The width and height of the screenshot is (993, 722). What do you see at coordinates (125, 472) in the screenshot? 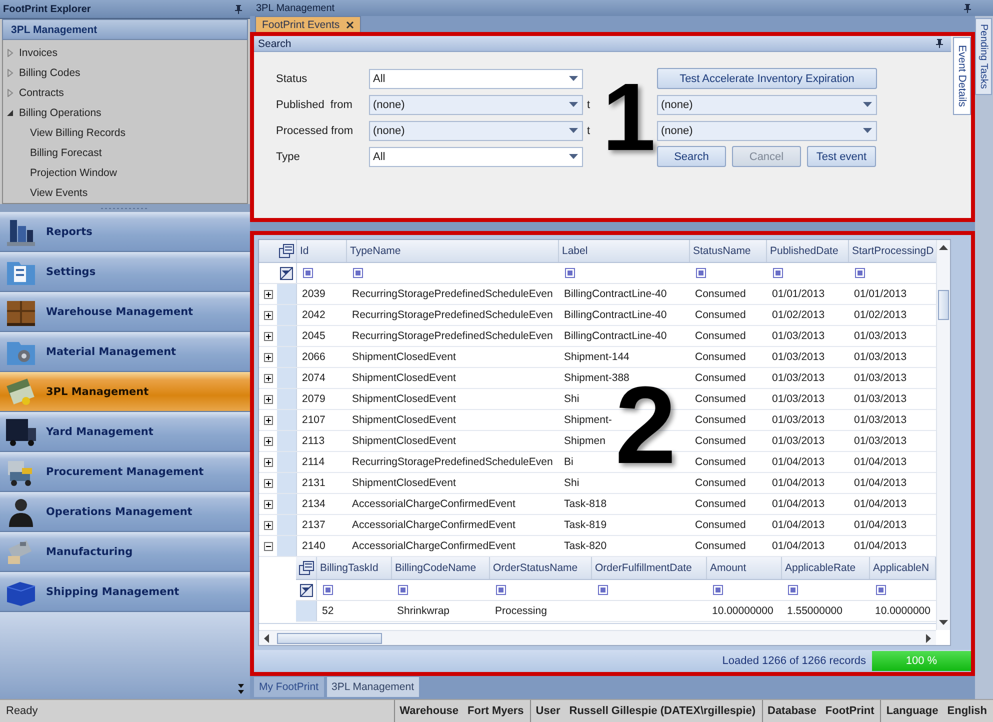
I see `nav-button: Procurement Management` at bounding box center [125, 472].